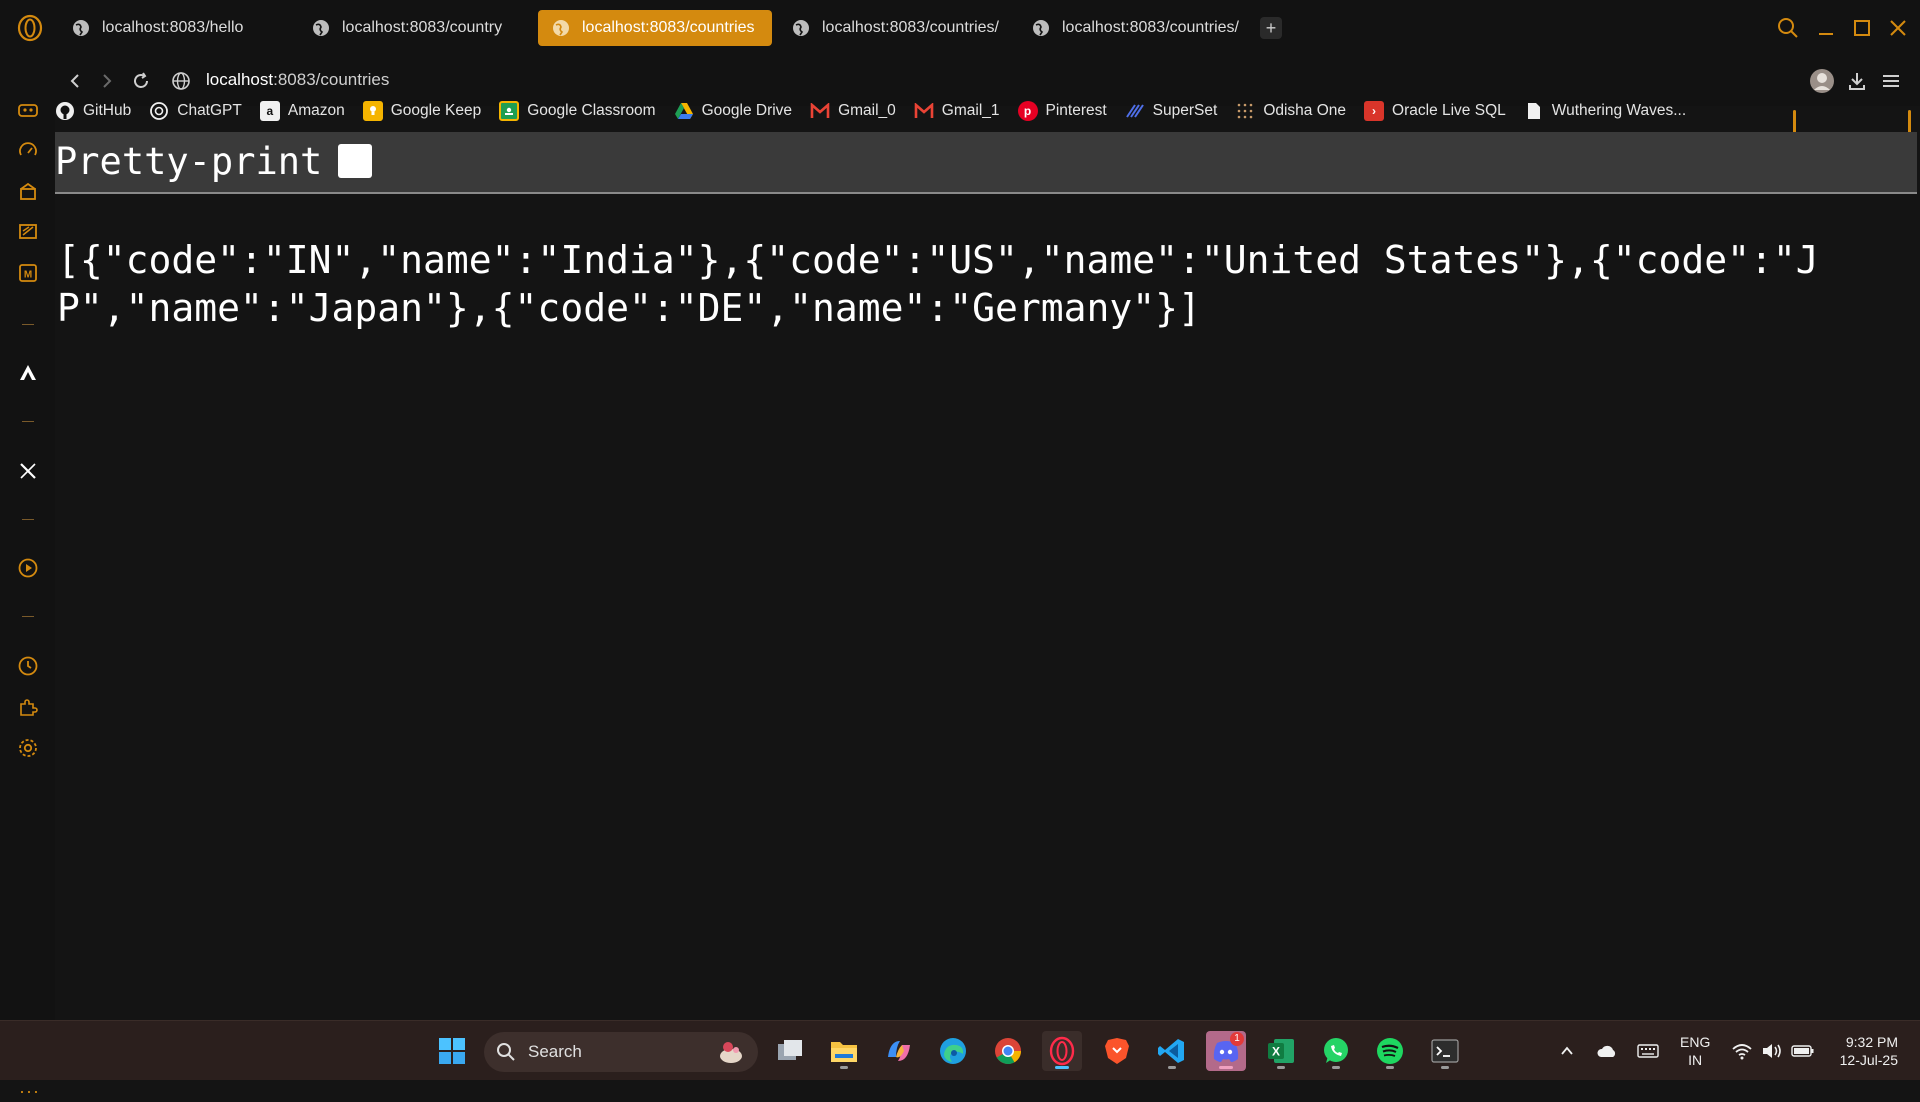 The width and height of the screenshot is (1920, 1102). Describe the element at coordinates (953, 1051) in the screenshot. I see `edge-icon` at that location.